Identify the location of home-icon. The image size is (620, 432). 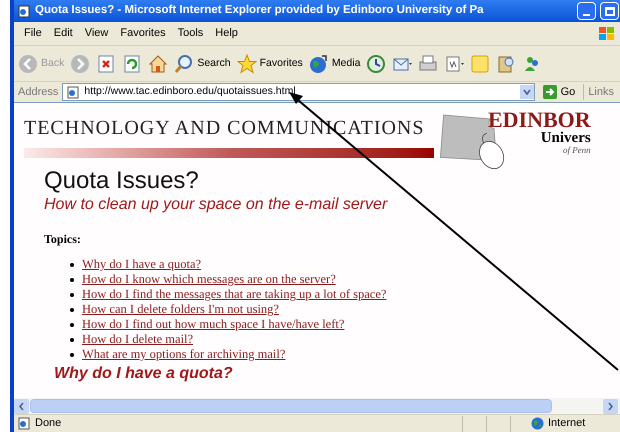
(158, 64).